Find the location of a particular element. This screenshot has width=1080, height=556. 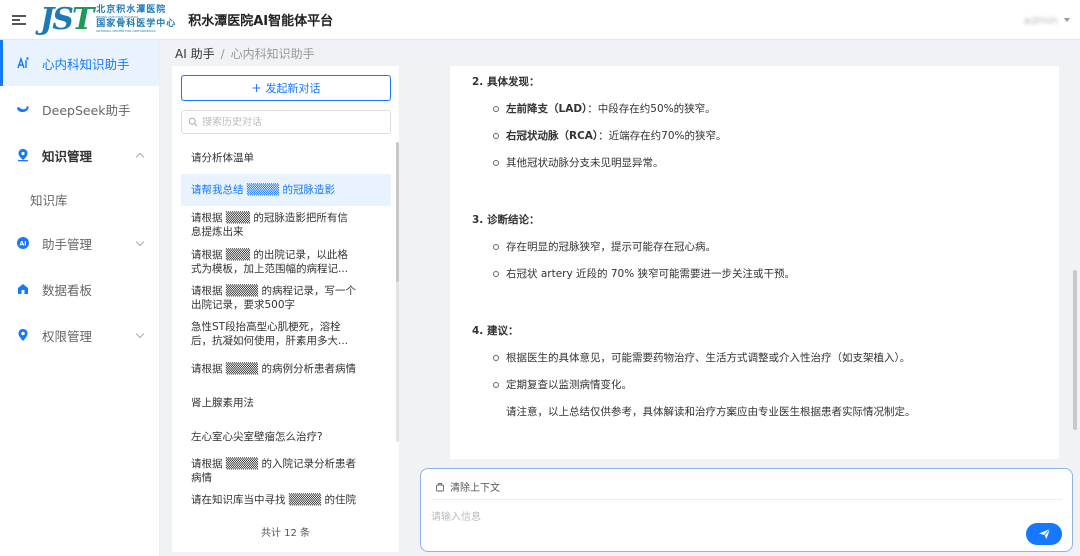

sidebar-item-permissions: 权限管理 is located at coordinates (79, 335).